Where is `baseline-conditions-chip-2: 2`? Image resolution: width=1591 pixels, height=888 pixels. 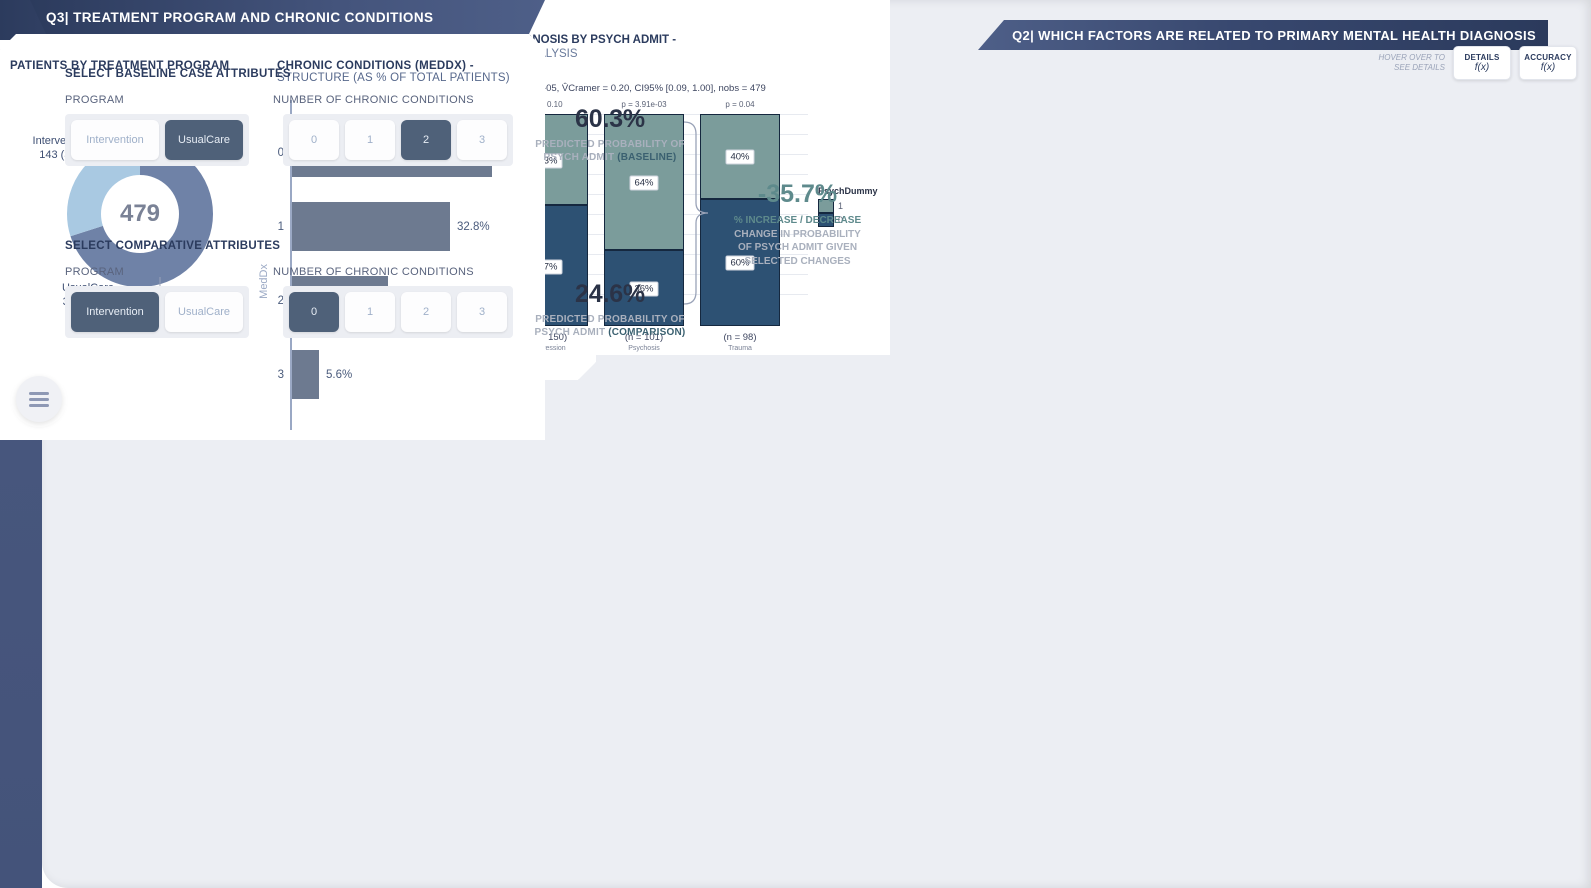
baseline-conditions-chip-2: 2 is located at coordinates (426, 140).